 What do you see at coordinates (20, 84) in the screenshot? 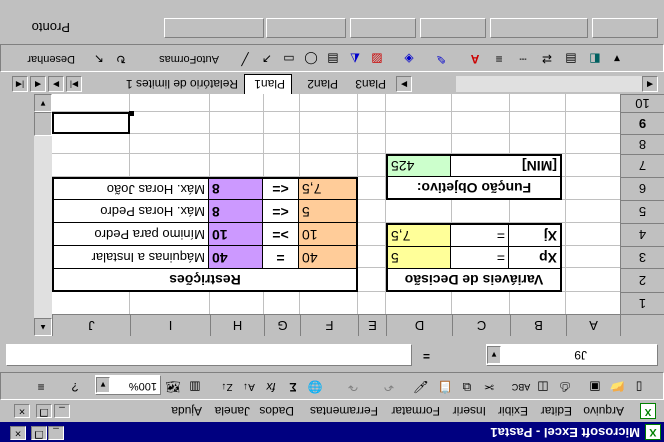
I see `tab-first-icon: |◀` at bounding box center [20, 84].